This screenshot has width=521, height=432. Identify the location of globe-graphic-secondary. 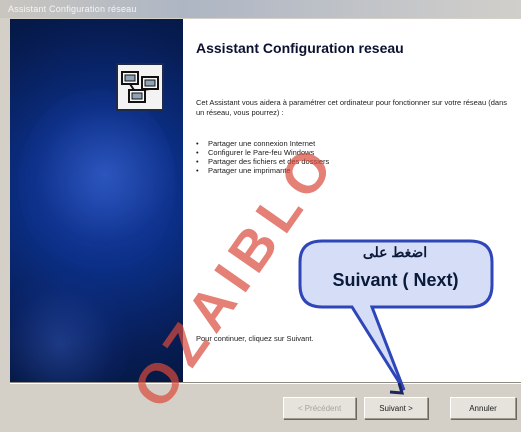
(70, 328).